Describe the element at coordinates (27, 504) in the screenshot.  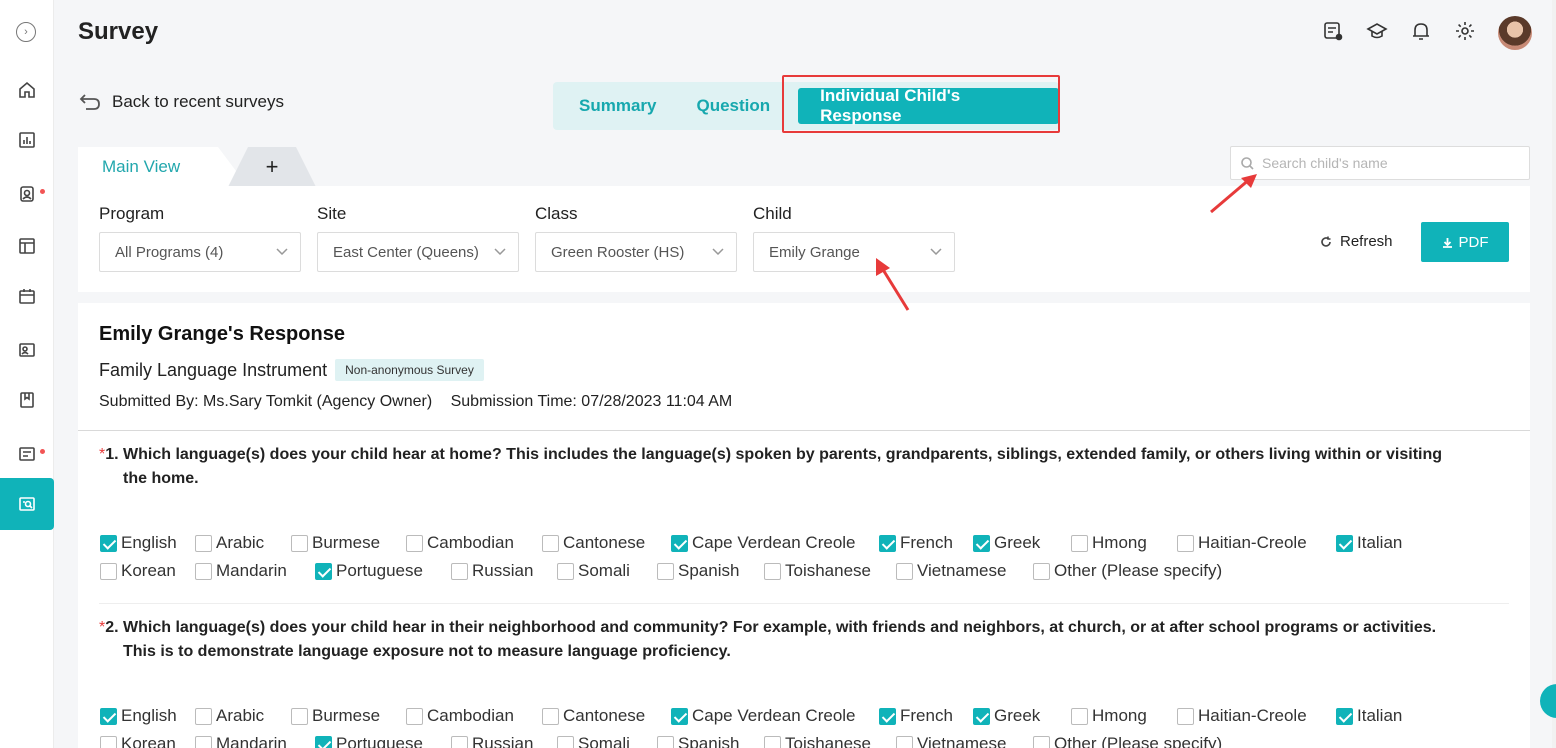
I see `survey-active-icon` at that location.